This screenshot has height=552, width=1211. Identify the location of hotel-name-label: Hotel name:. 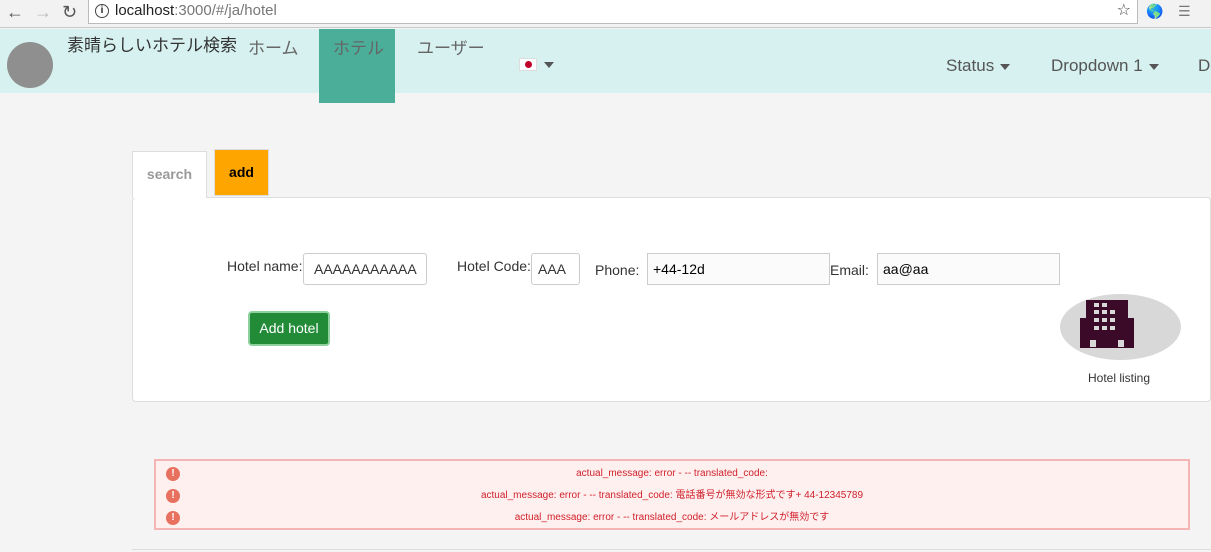
(265, 266).